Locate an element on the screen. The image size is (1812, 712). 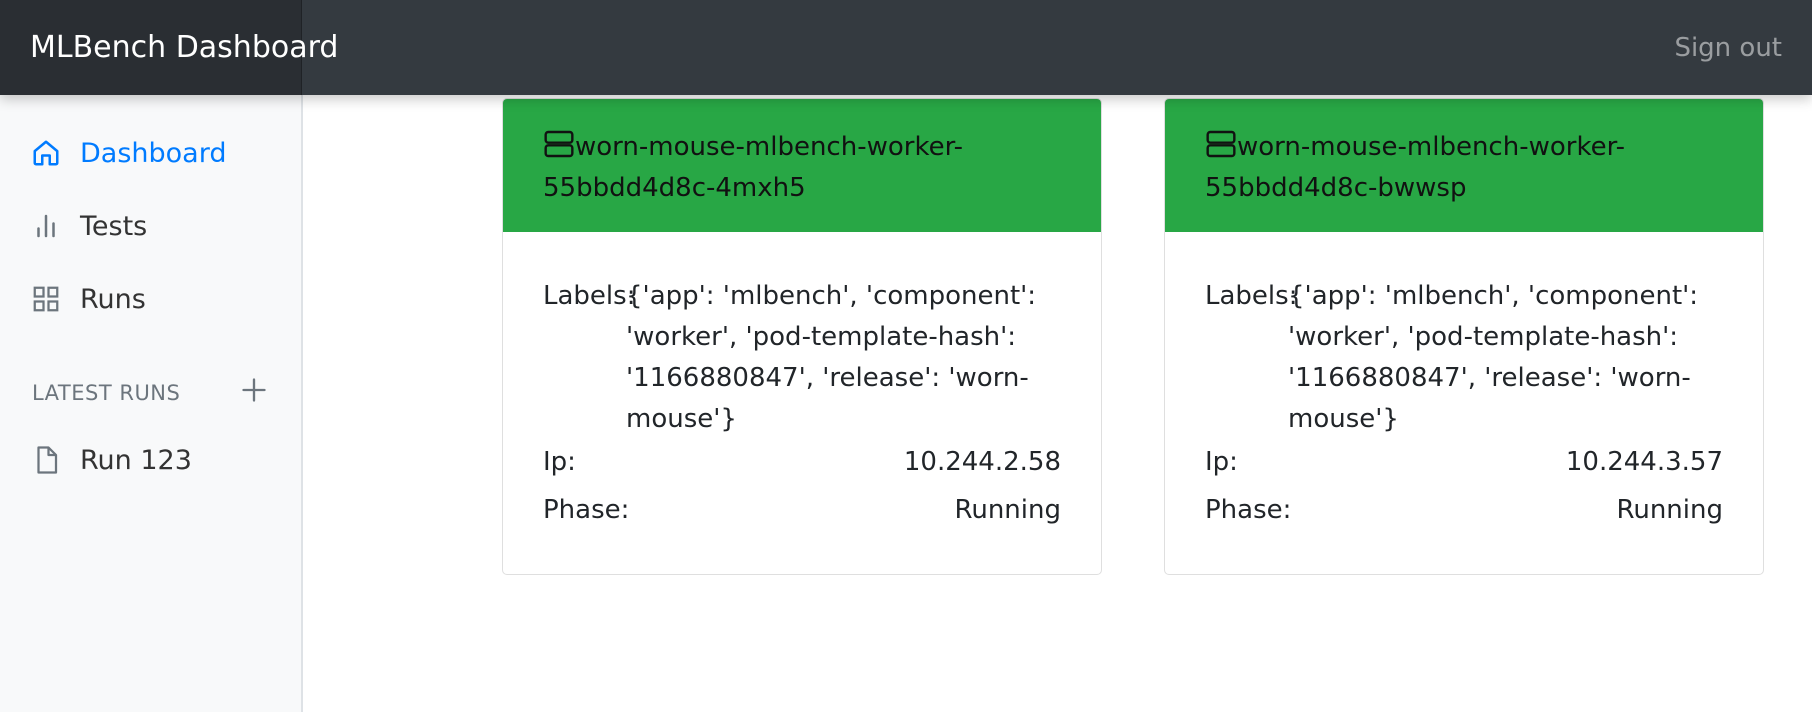
top-navbar: MLBench Dashboard Sign out is located at coordinates (906, 47).